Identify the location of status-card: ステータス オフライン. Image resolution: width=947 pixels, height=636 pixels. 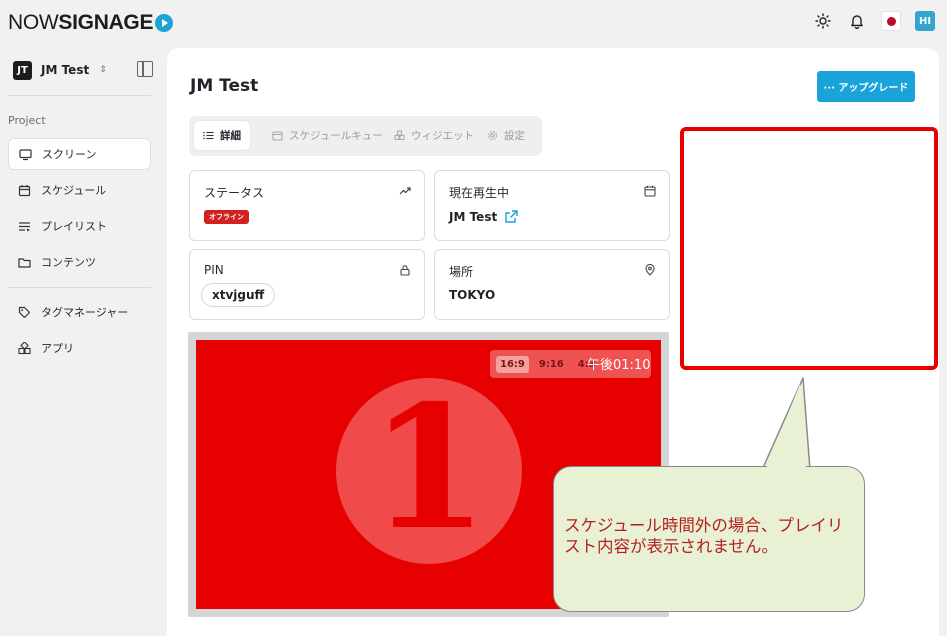
(307, 205).